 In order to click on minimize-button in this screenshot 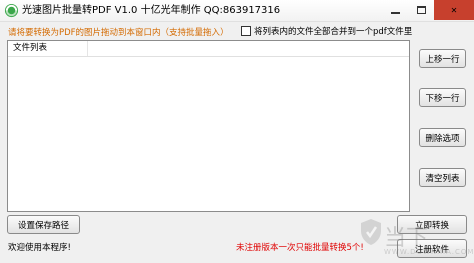, I will do `click(395, 10)`.